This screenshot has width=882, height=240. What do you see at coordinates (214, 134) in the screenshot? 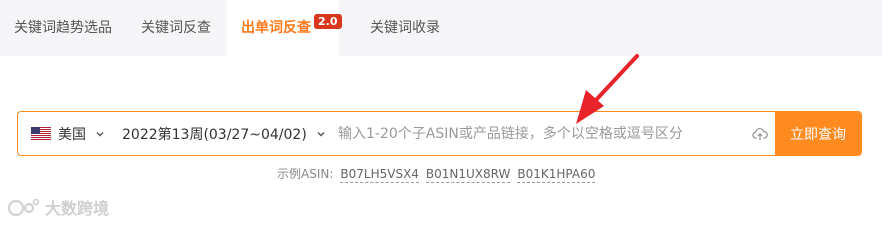
I see `week-label: 2022第13周(03/27~04/02)` at bounding box center [214, 134].